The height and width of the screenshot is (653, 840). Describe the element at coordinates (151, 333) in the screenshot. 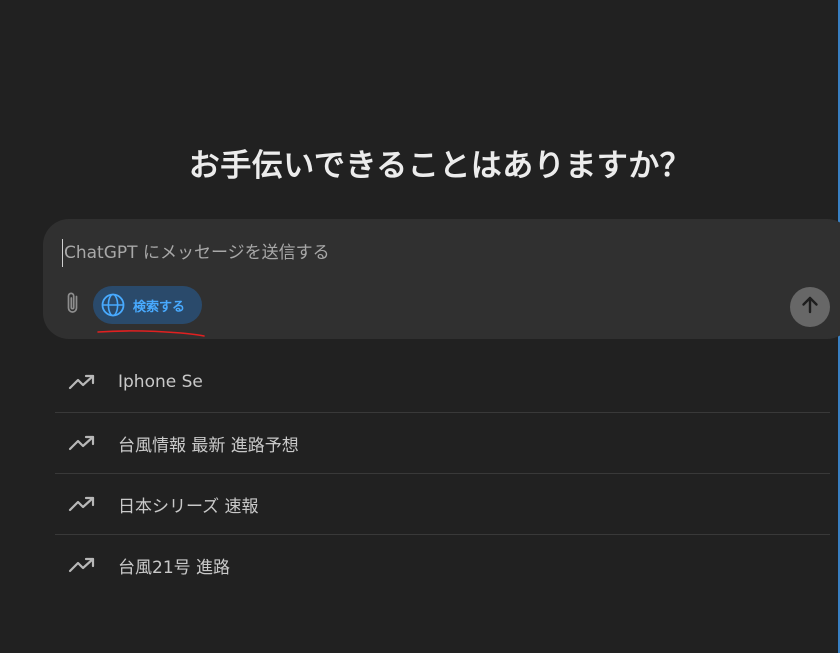

I see `red-underline-annotation` at that location.